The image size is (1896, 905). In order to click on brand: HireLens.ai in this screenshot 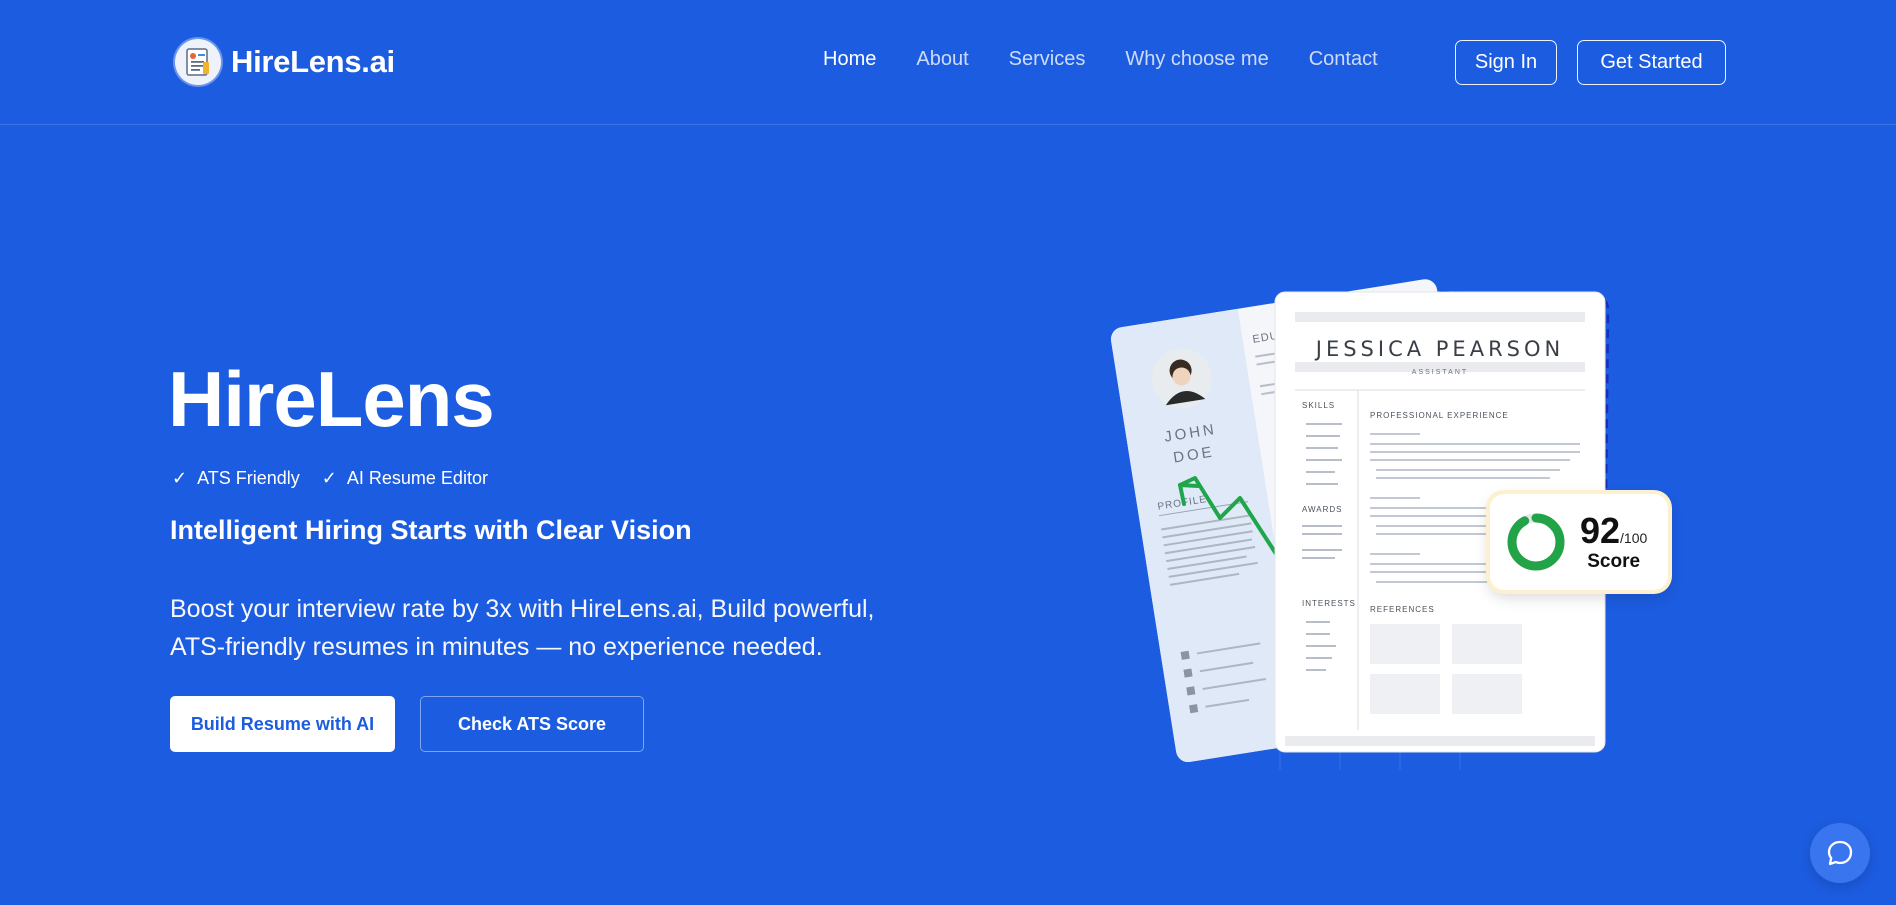, I will do `click(285, 62)`.